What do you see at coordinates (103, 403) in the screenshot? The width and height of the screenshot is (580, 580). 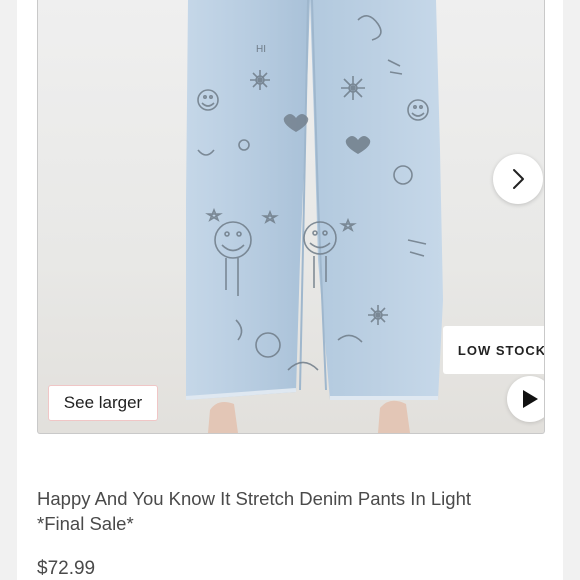 I see `see-larger-button: See larger` at bounding box center [103, 403].